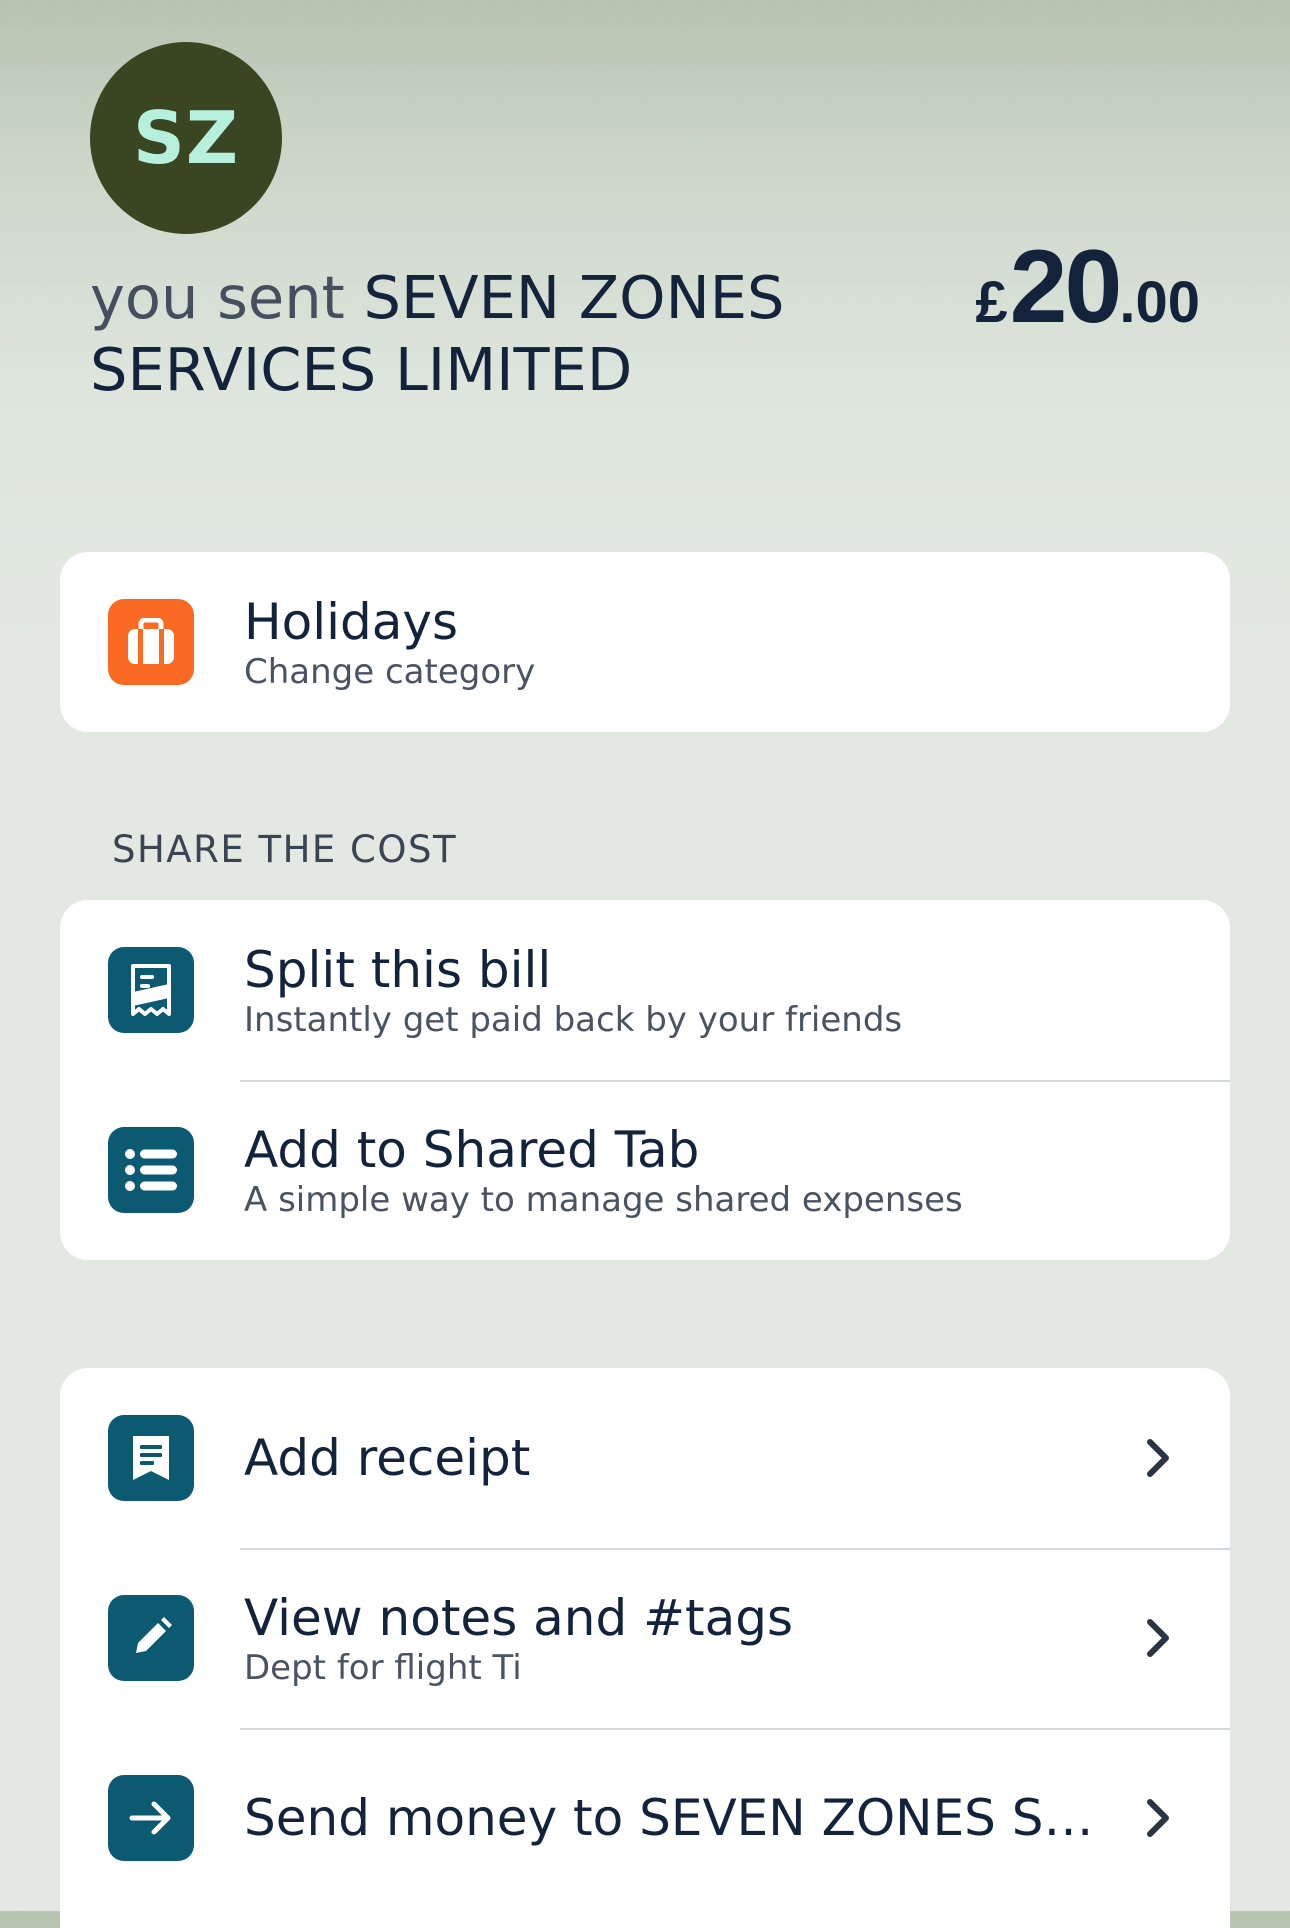 This screenshot has width=1290, height=1928. I want to click on change-category-link: Change category, so click(677, 672).